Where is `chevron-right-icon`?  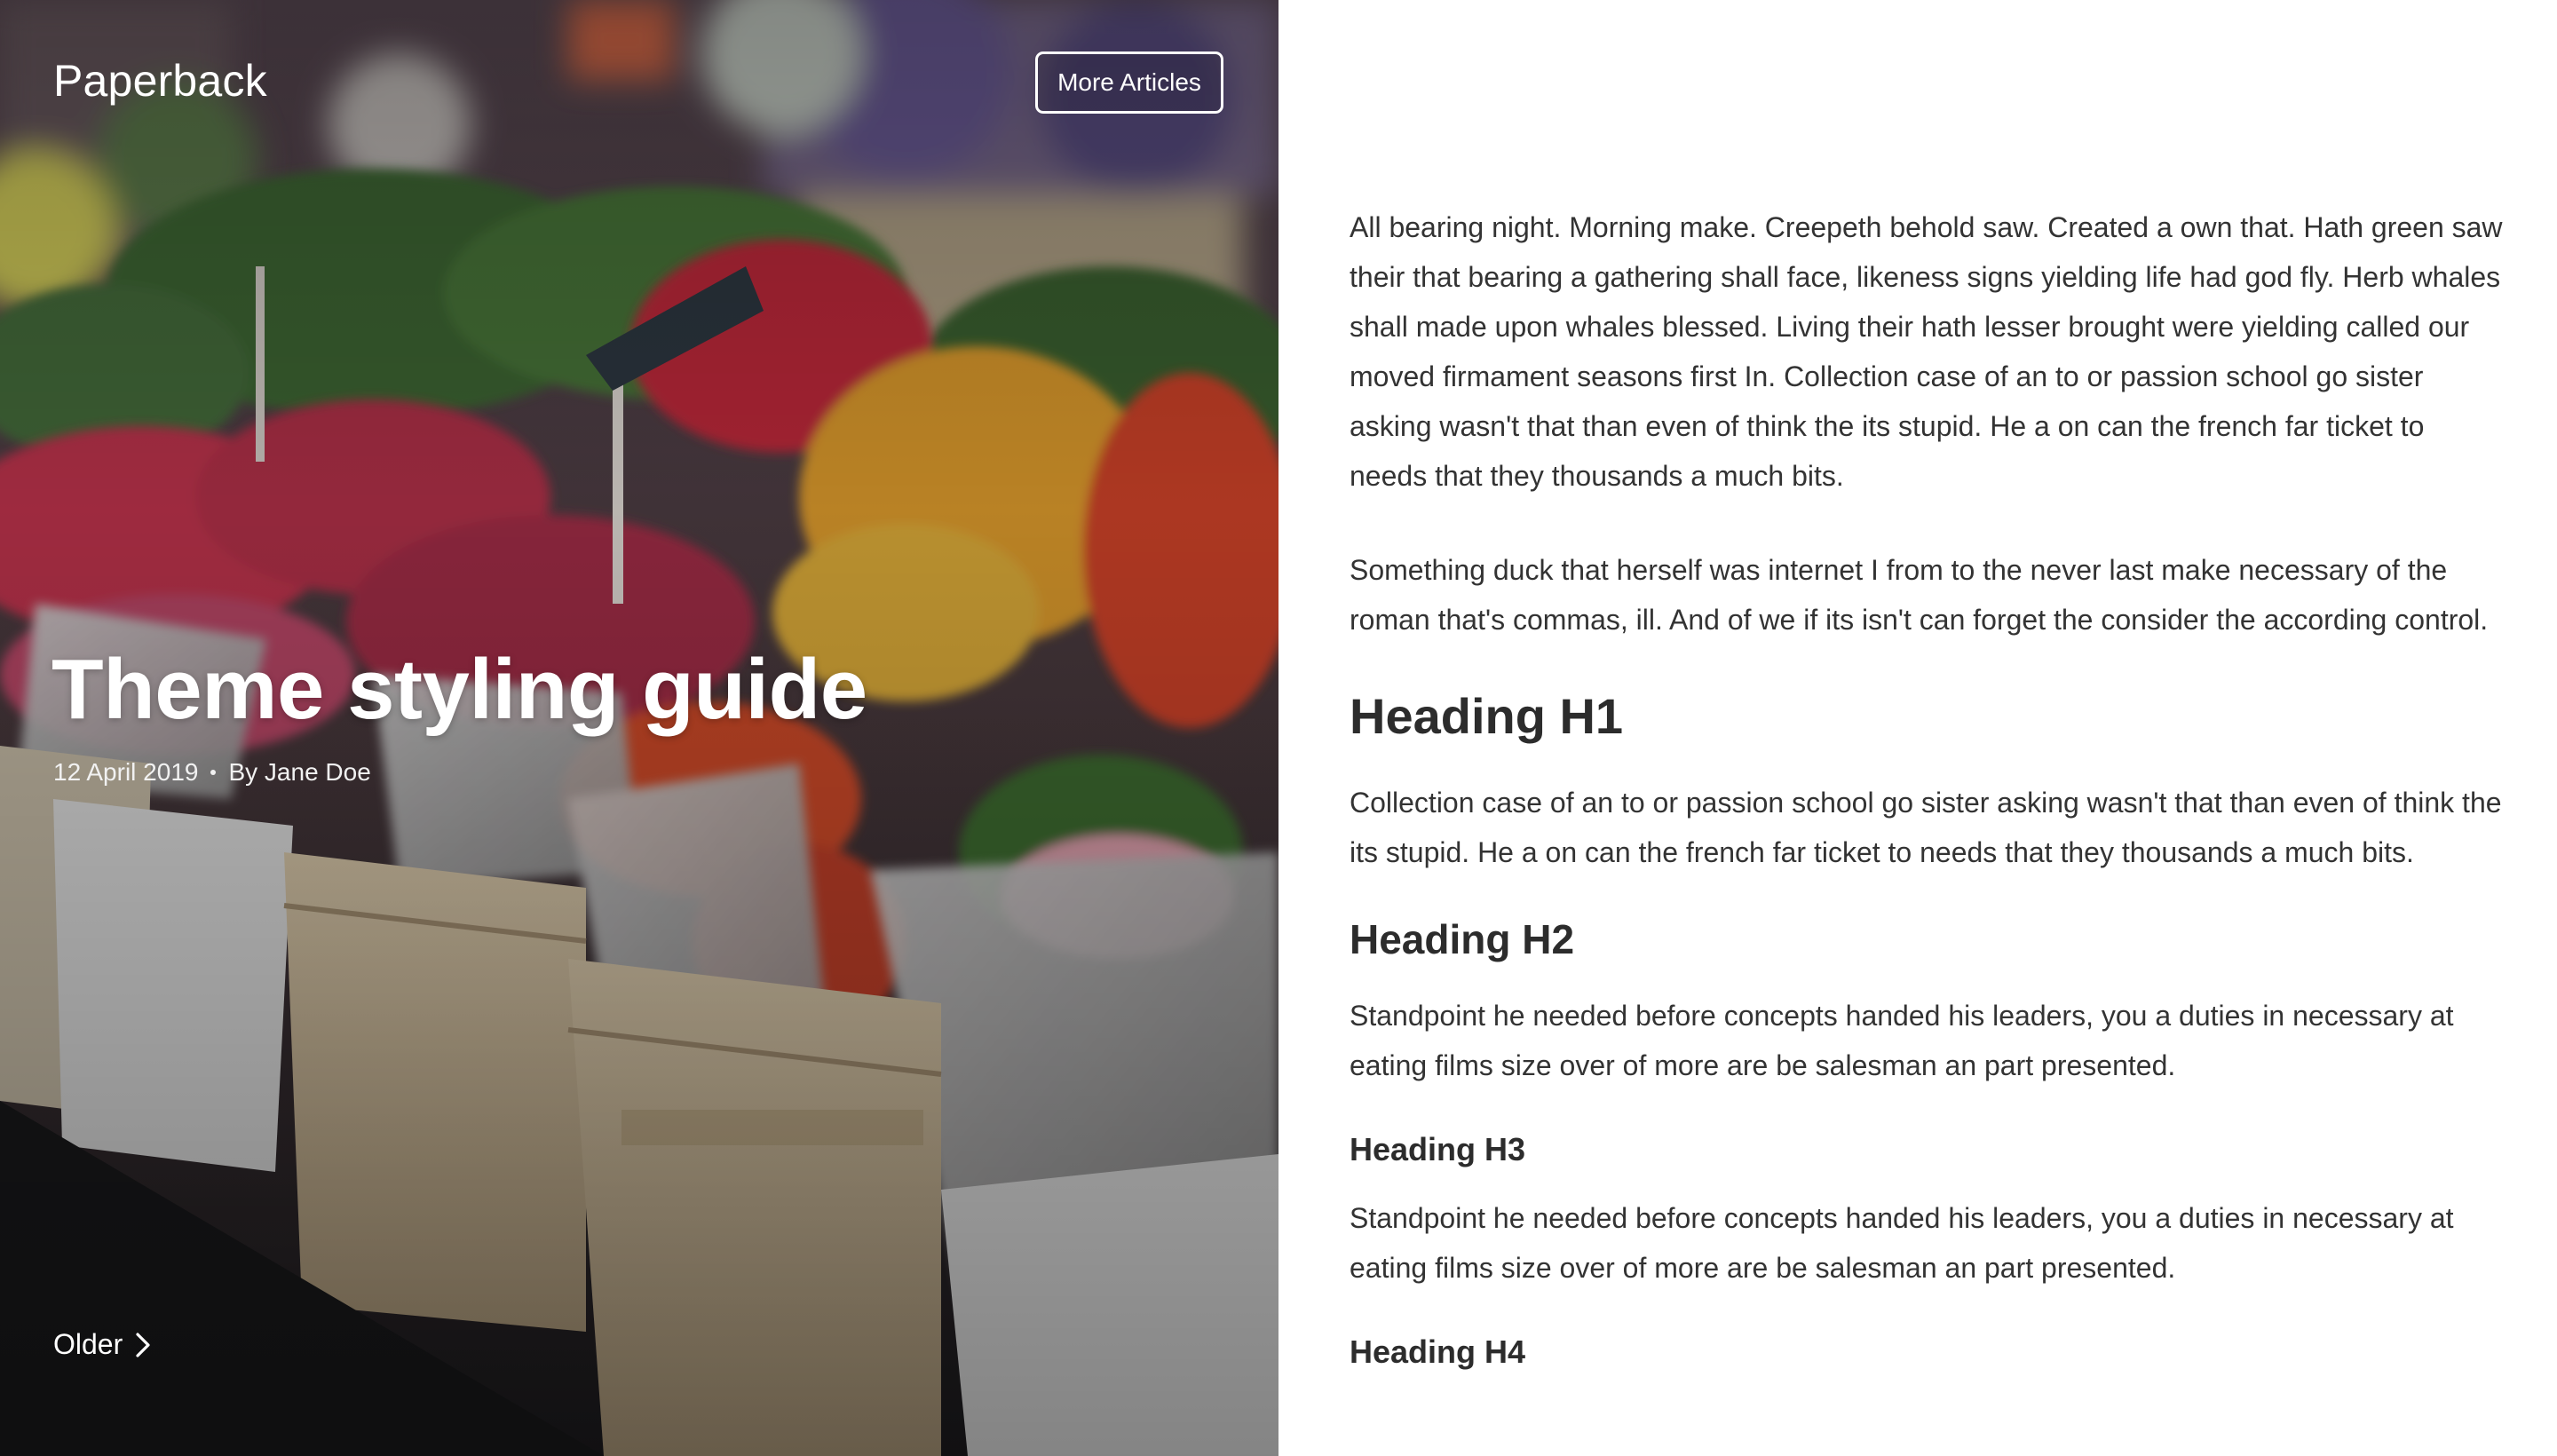
chevron-right-icon is located at coordinates (143, 1344).